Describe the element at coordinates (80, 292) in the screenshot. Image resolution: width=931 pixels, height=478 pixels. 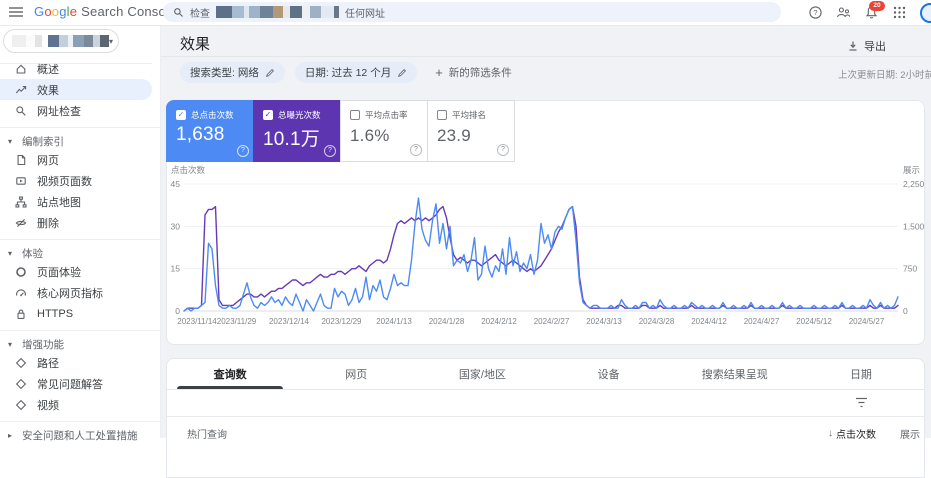
I see `sidebar-item-10: 核心网页指标` at that location.